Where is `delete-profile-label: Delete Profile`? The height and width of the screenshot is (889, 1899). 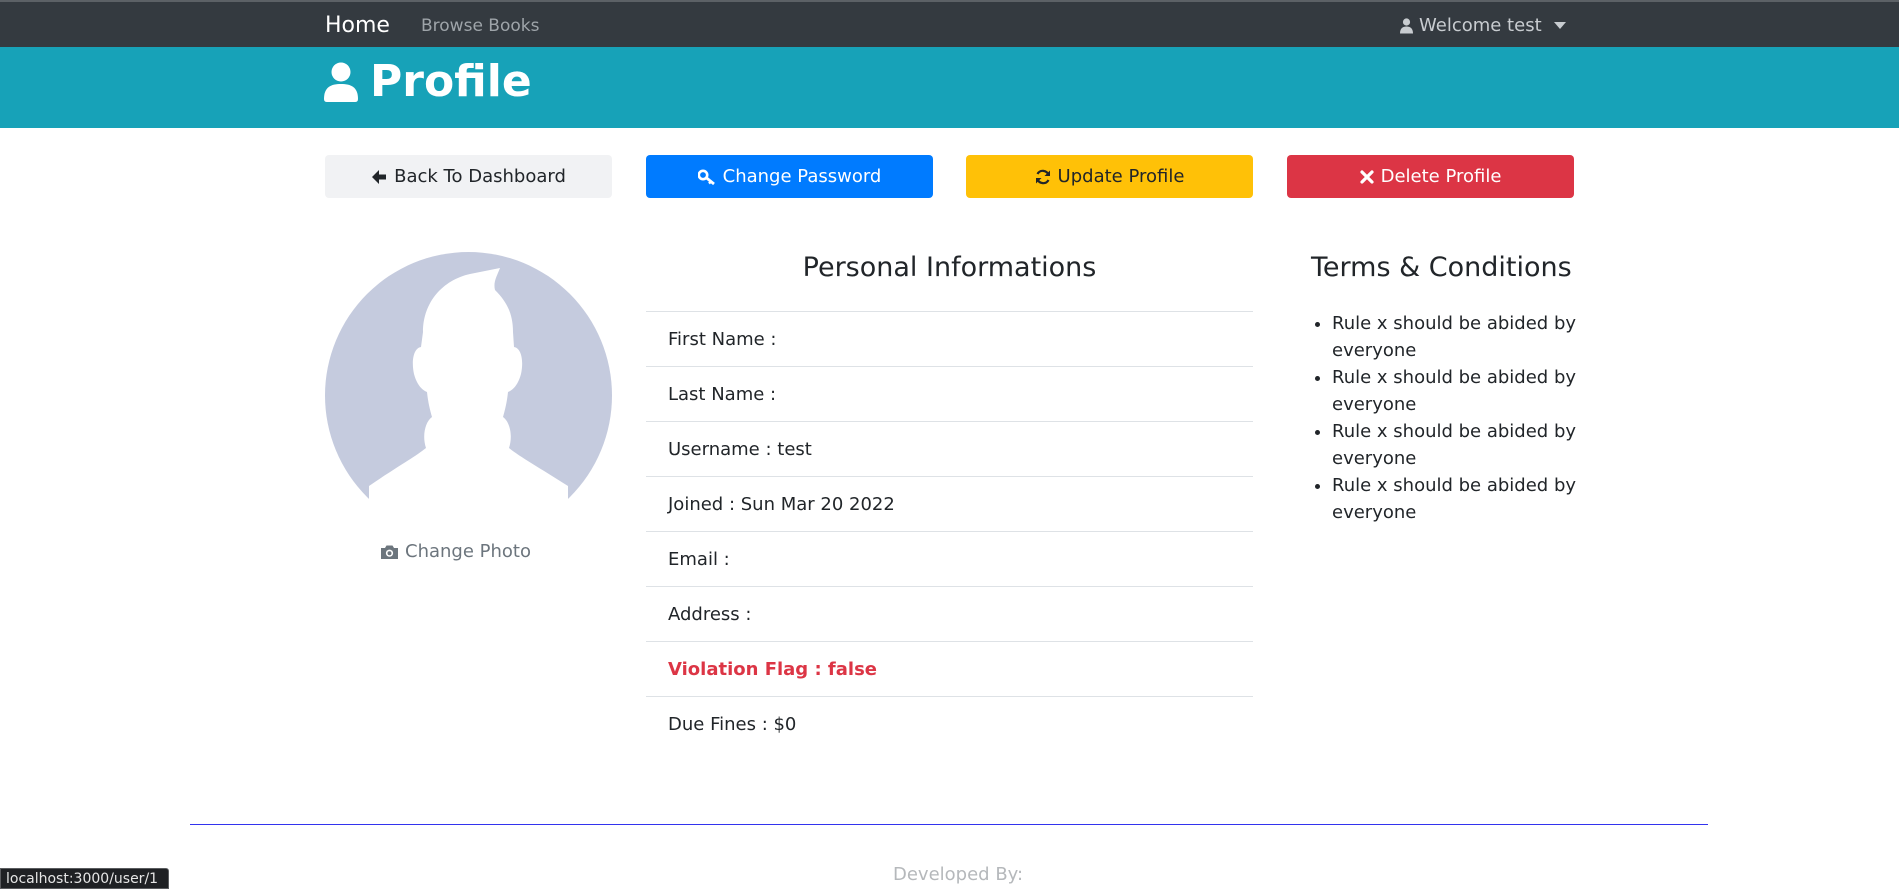 delete-profile-label: Delete Profile is located at coordinates (1441, 176).